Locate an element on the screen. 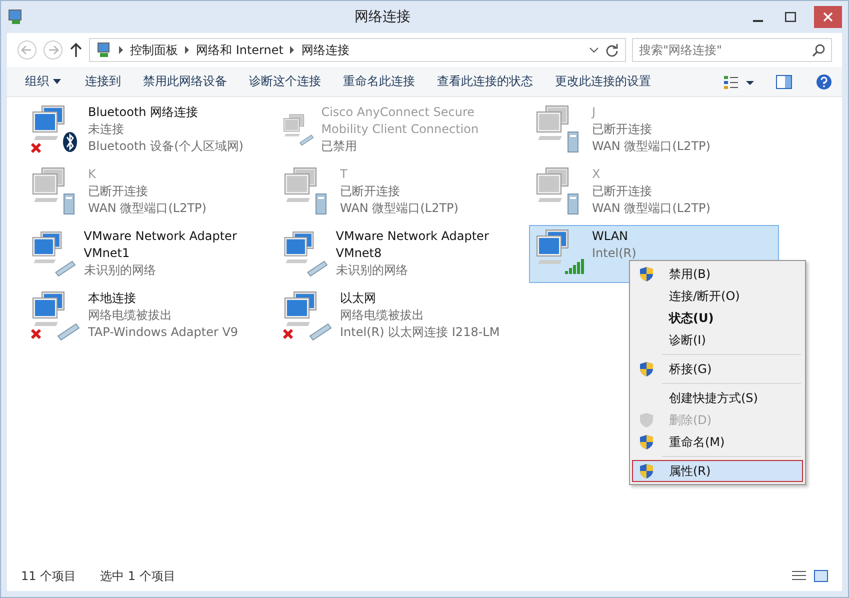 This screenshot has height=598, width=849. connection-status: 已禁用 is located at coordinates (339, 146).